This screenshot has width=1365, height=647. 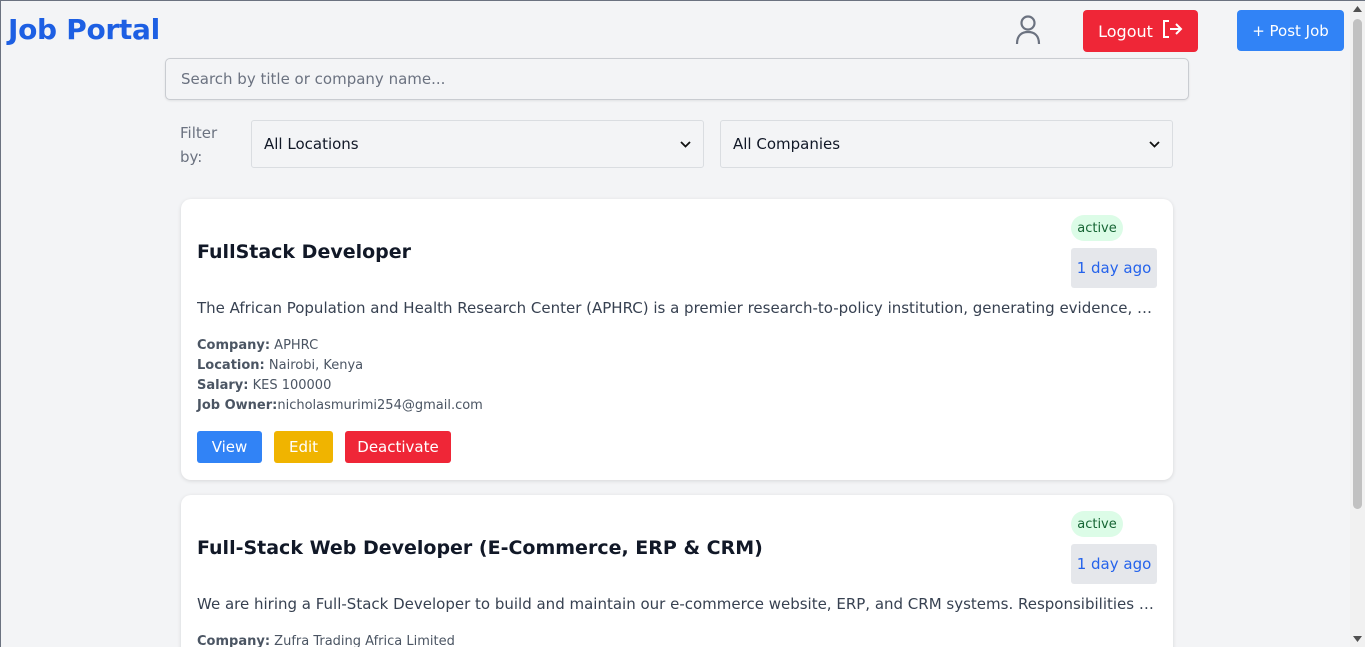 I want to click on scroll-up-icon, so click(x=1357, y=9).